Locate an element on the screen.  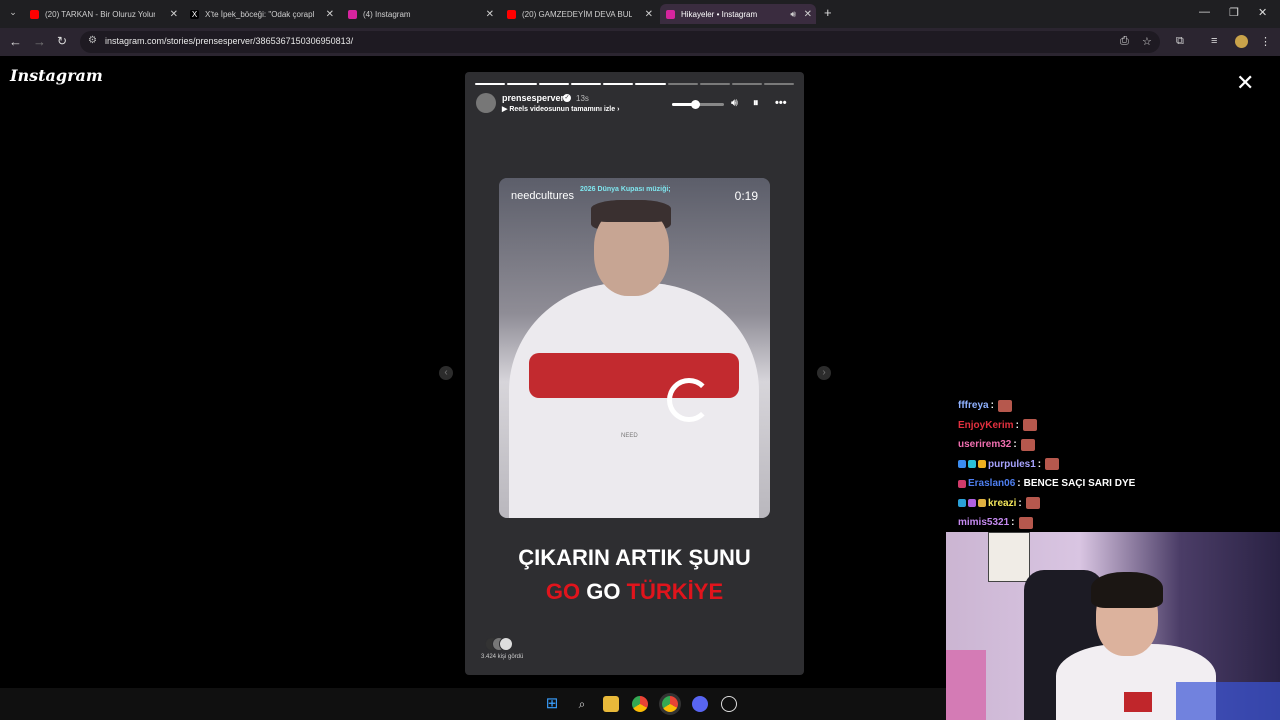
search-icon: ⌕ is located at coordinates (582, 704).